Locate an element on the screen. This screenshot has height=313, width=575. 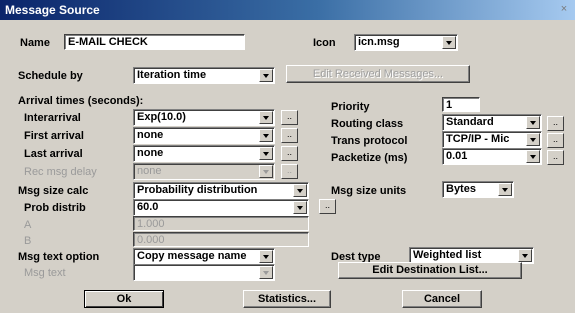
routing-class-select-value: Standard is located at coordinates (470, 122).